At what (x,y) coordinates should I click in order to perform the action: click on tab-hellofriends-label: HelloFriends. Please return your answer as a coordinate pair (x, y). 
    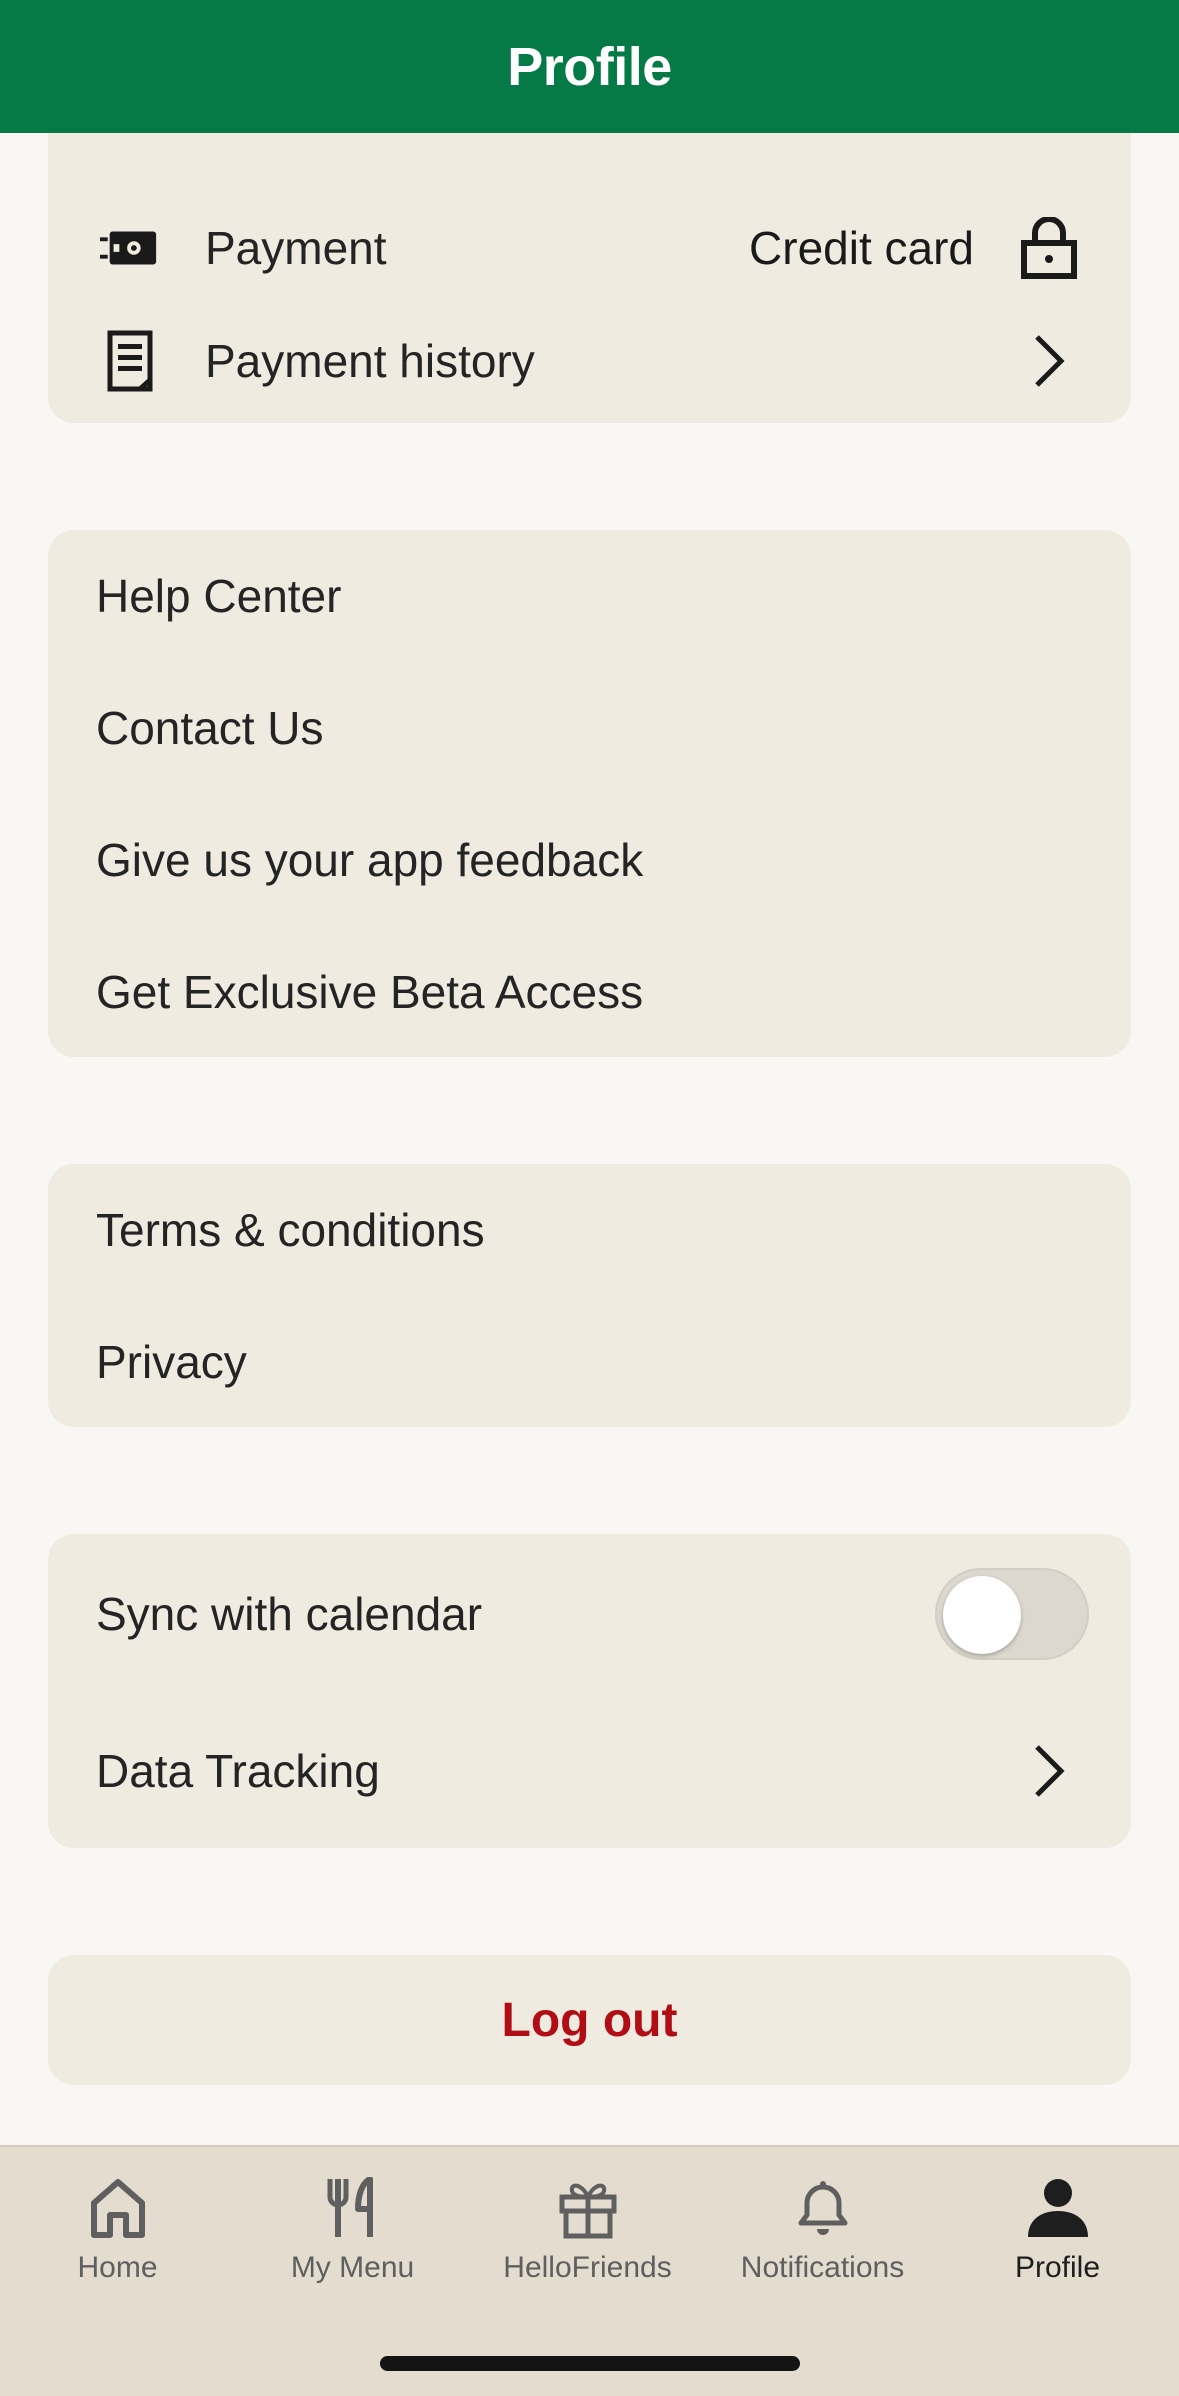
    Looking at the image, I should click on (587, 2267).